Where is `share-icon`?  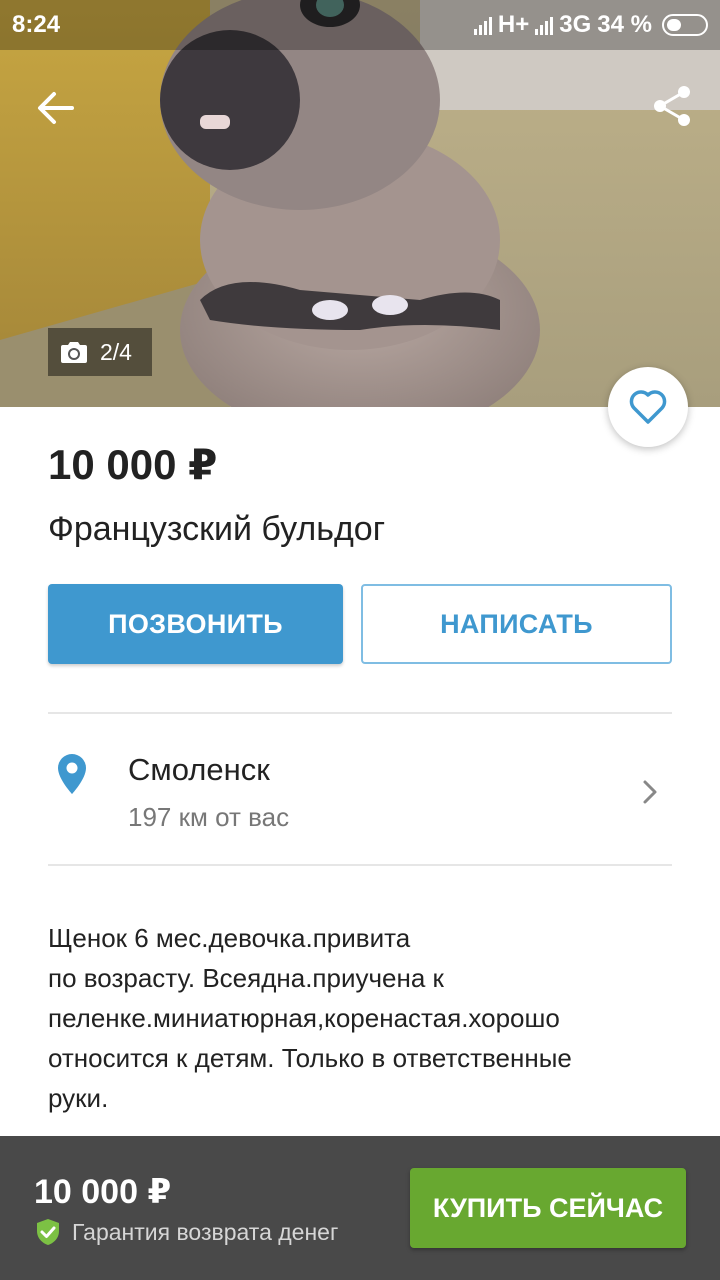 share-icon is located at coordinates (672, 106).